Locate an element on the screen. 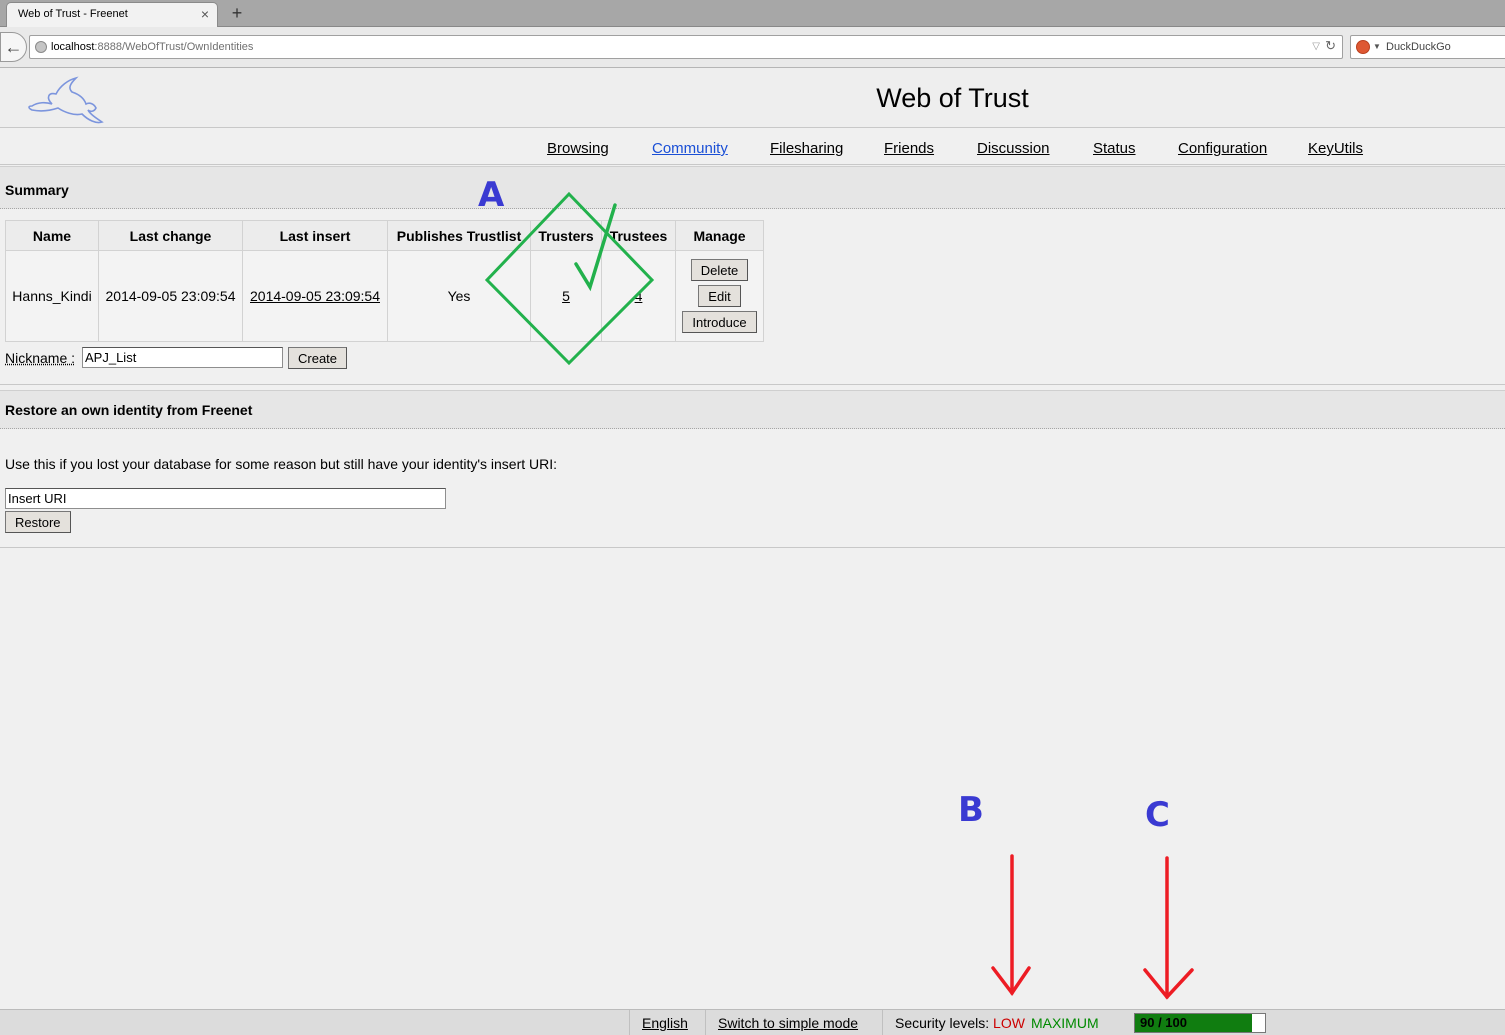  identity-trusters: 5 is located at coordinates (566, 296).